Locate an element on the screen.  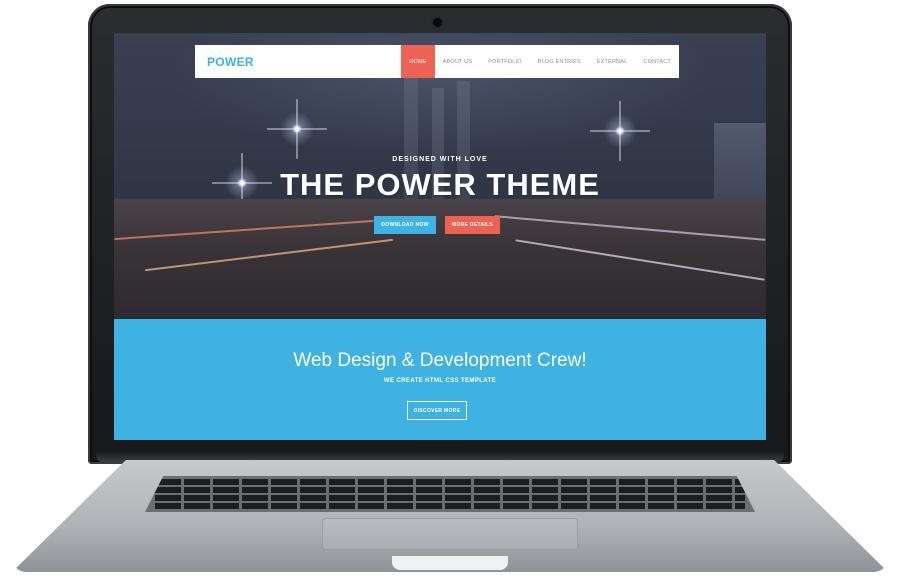
keyboard is located at coordinates (450, 494).